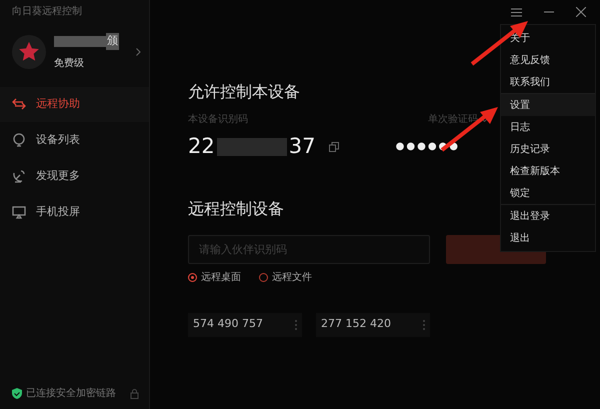 This screenshot has width=600, height=409. I want to click on section-title: 远程控制设备, so click(236, 209).